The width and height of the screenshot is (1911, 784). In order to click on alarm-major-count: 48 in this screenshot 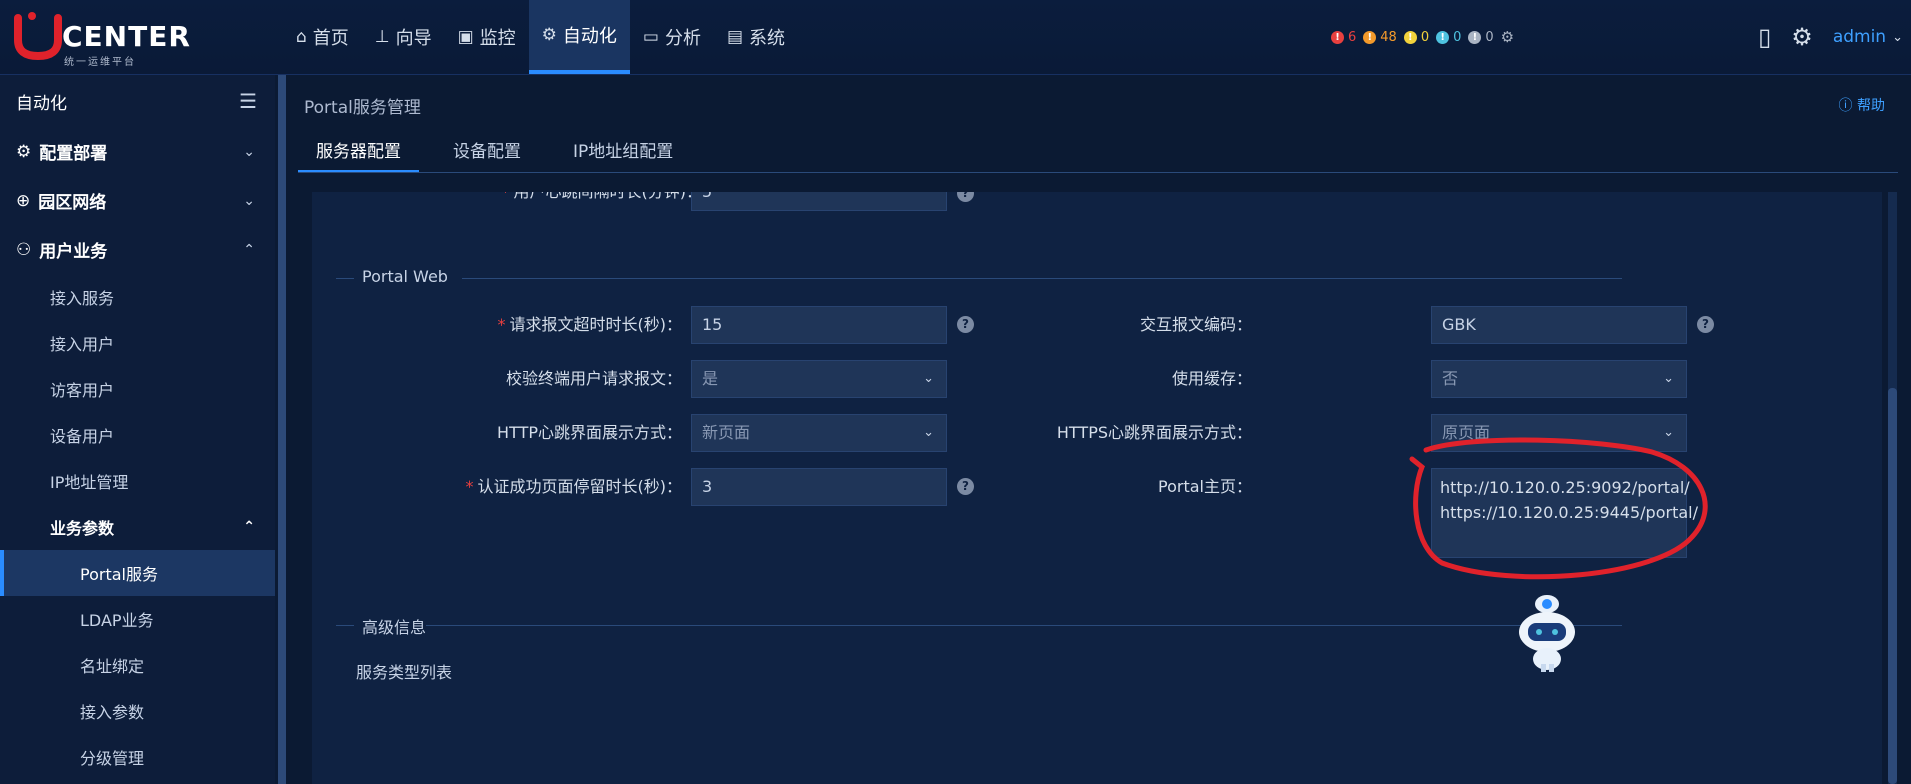, I will do `click(1388, 37)`.